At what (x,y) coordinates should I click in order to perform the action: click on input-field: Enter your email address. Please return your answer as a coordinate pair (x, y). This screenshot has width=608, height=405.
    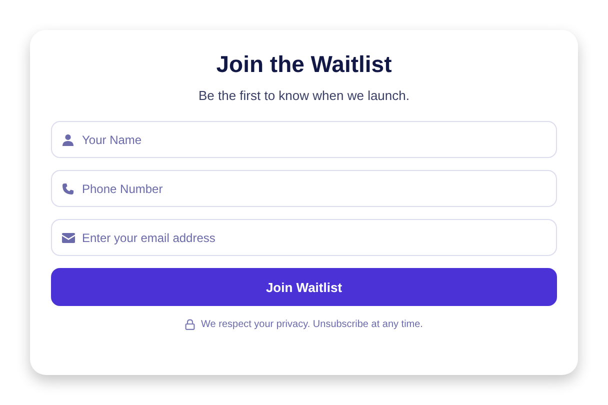
    Looking at the image, I should click on (304, 237).